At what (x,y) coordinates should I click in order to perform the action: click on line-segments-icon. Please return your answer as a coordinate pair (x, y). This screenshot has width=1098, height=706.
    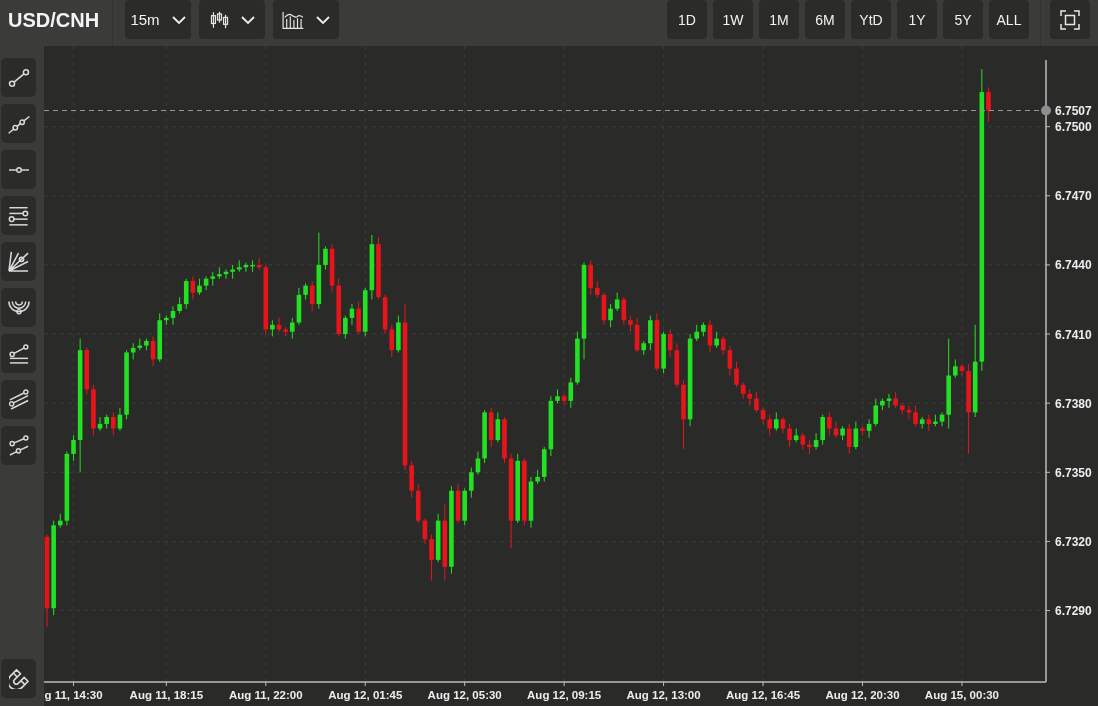
    Looking at the image, I should click on (18, 445).